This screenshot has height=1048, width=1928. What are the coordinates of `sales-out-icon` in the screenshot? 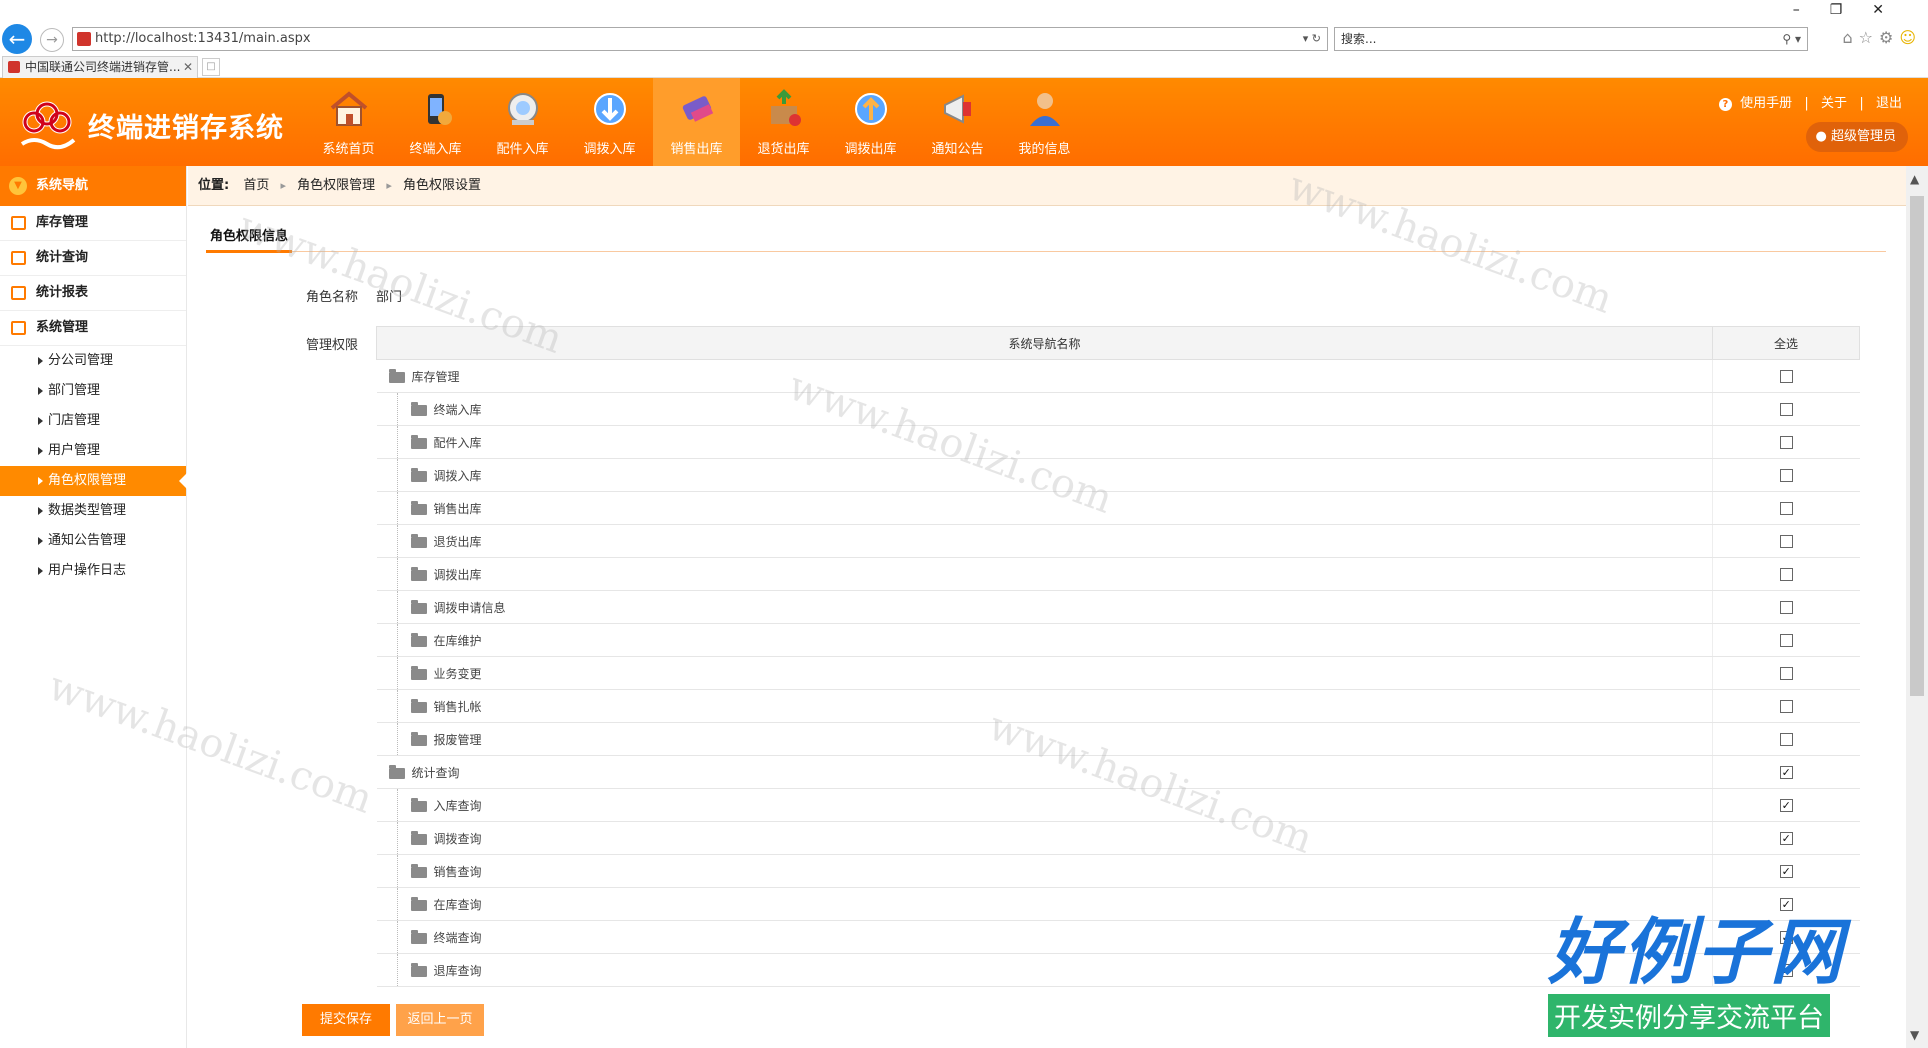 It's located at (697, 109).